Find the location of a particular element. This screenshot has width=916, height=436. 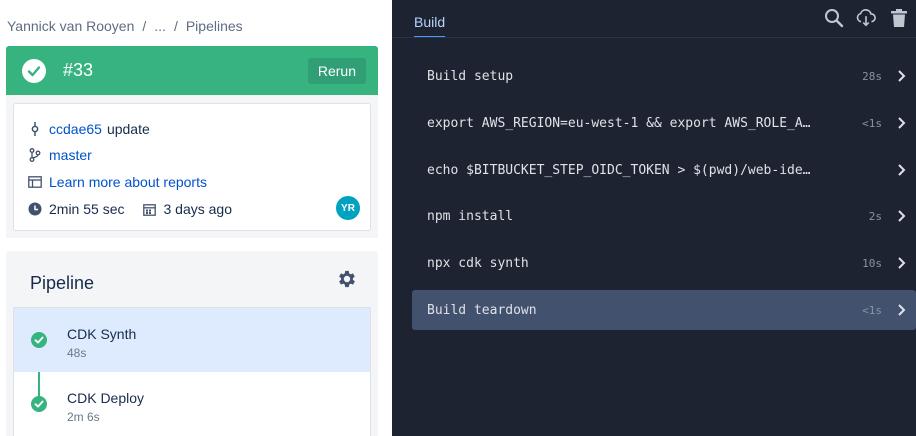

pipeline-step-cdk-deploy: CDK Deploy 2m 6s is located at coordinates (192, 404).